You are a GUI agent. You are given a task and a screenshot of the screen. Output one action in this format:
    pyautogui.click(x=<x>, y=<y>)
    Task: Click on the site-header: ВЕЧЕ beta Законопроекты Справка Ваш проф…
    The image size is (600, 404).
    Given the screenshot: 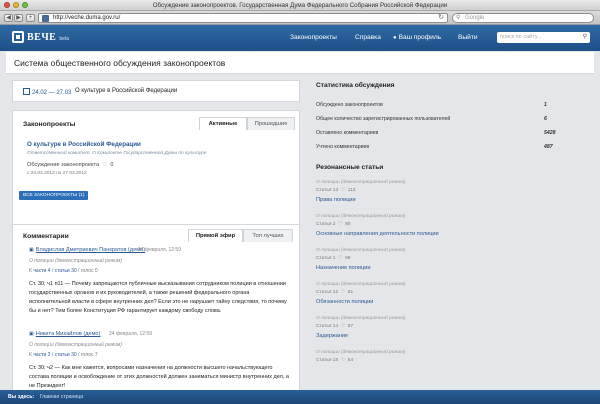 What is the action you would take?
    pyautogui.click(x=300, y=38)
    